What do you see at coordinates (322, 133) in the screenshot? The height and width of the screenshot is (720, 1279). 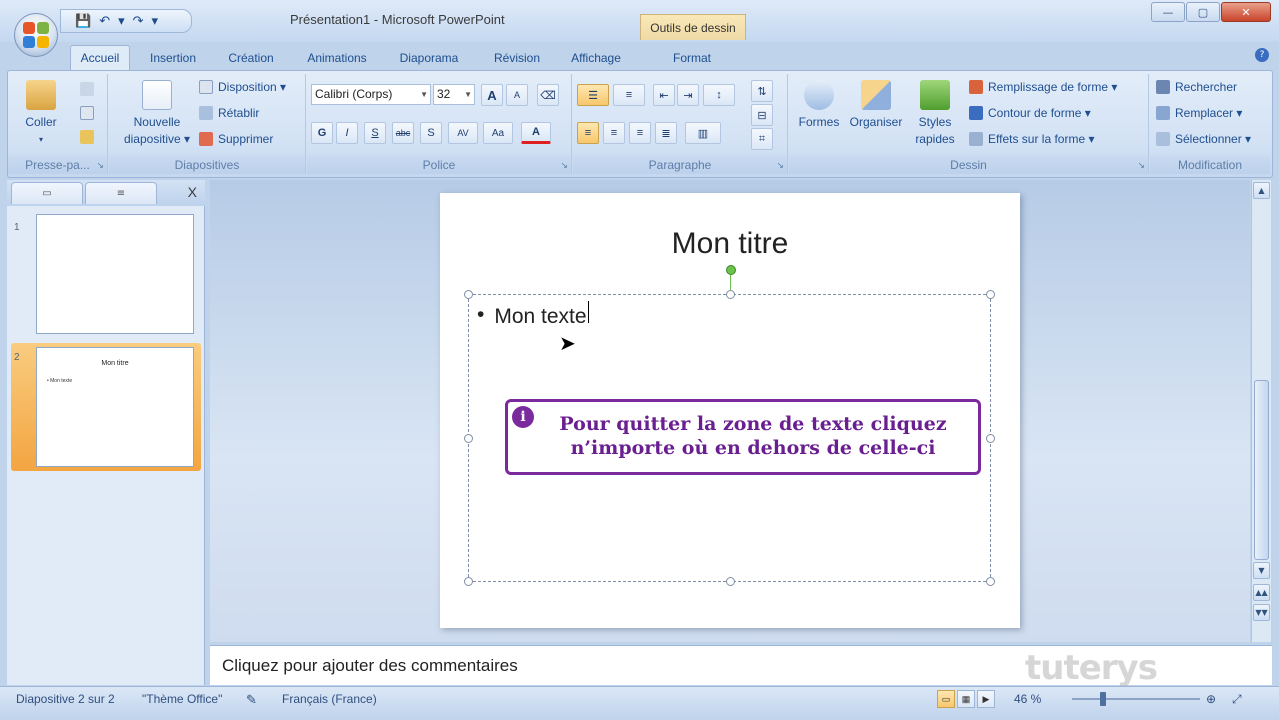 I see `bold-button: G` at bounding box center [322, 133].